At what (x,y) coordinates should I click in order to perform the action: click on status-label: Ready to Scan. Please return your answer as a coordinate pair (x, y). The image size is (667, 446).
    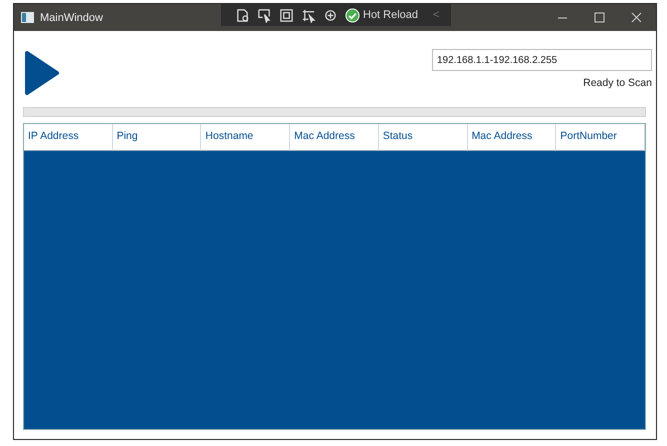
    Looking at the image, I should click on (617, 83).